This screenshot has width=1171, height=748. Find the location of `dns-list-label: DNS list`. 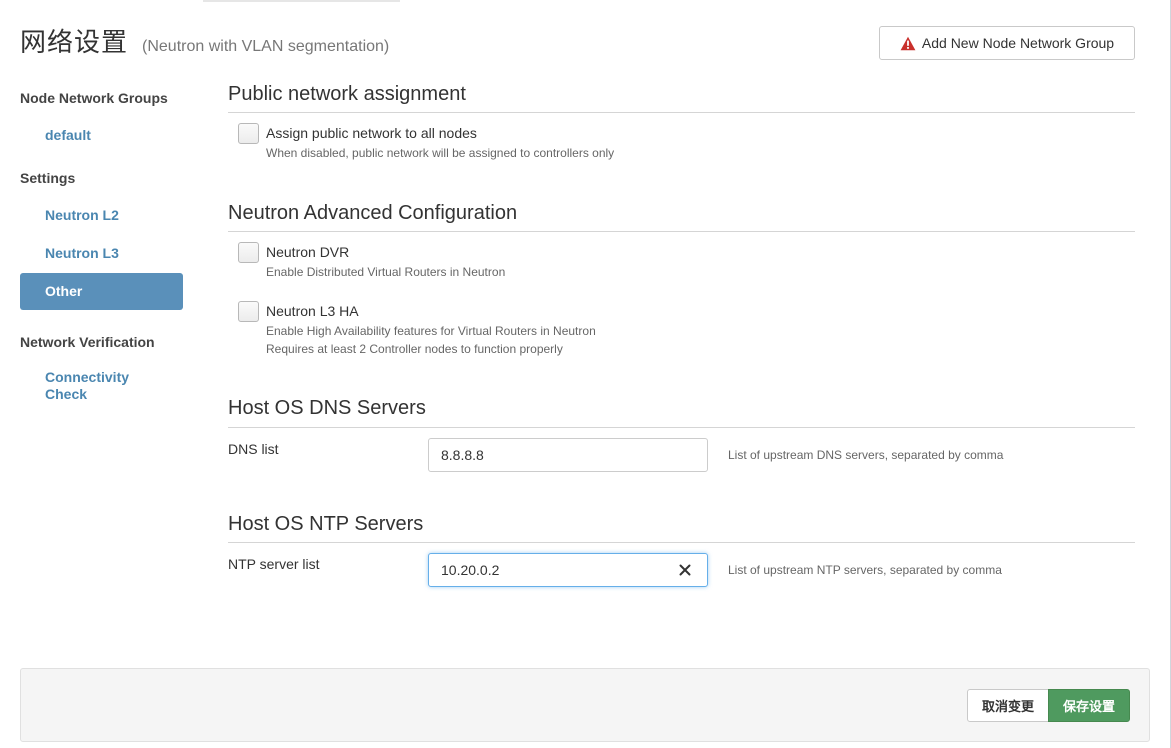

dns-list-label: DNS list is located at coordinates (253, 449).